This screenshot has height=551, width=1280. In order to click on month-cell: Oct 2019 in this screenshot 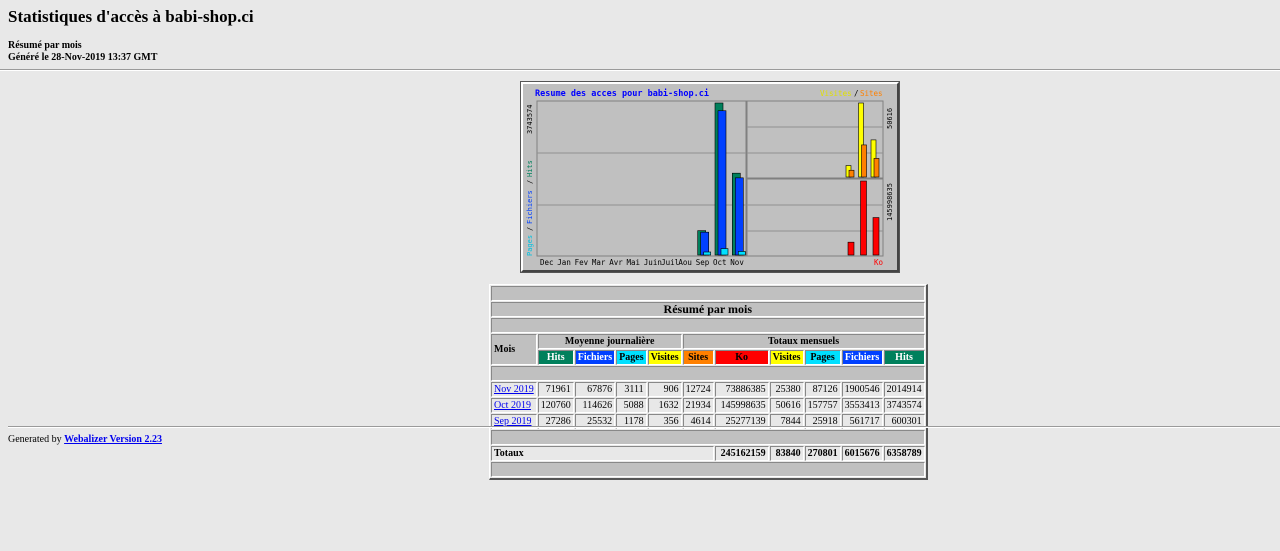, I will do `click(514, 405)`.